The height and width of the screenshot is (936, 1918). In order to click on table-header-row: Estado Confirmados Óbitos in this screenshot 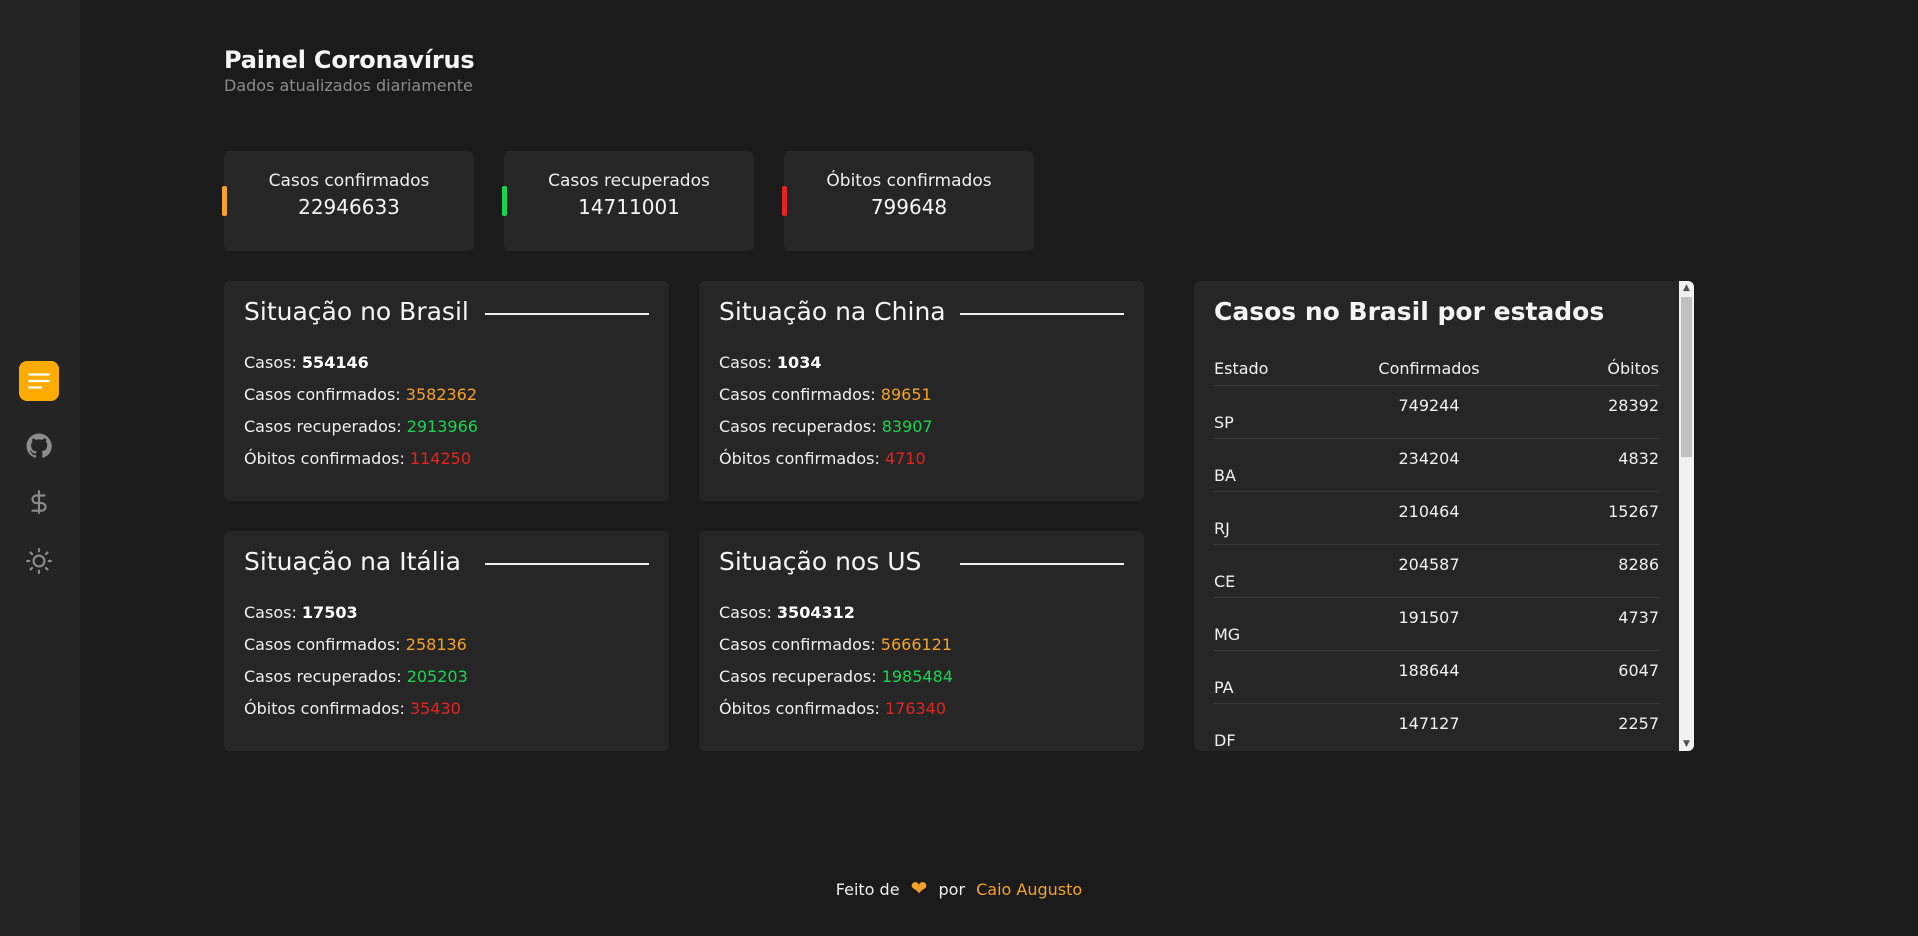, I will do `click(1436, 368)`.